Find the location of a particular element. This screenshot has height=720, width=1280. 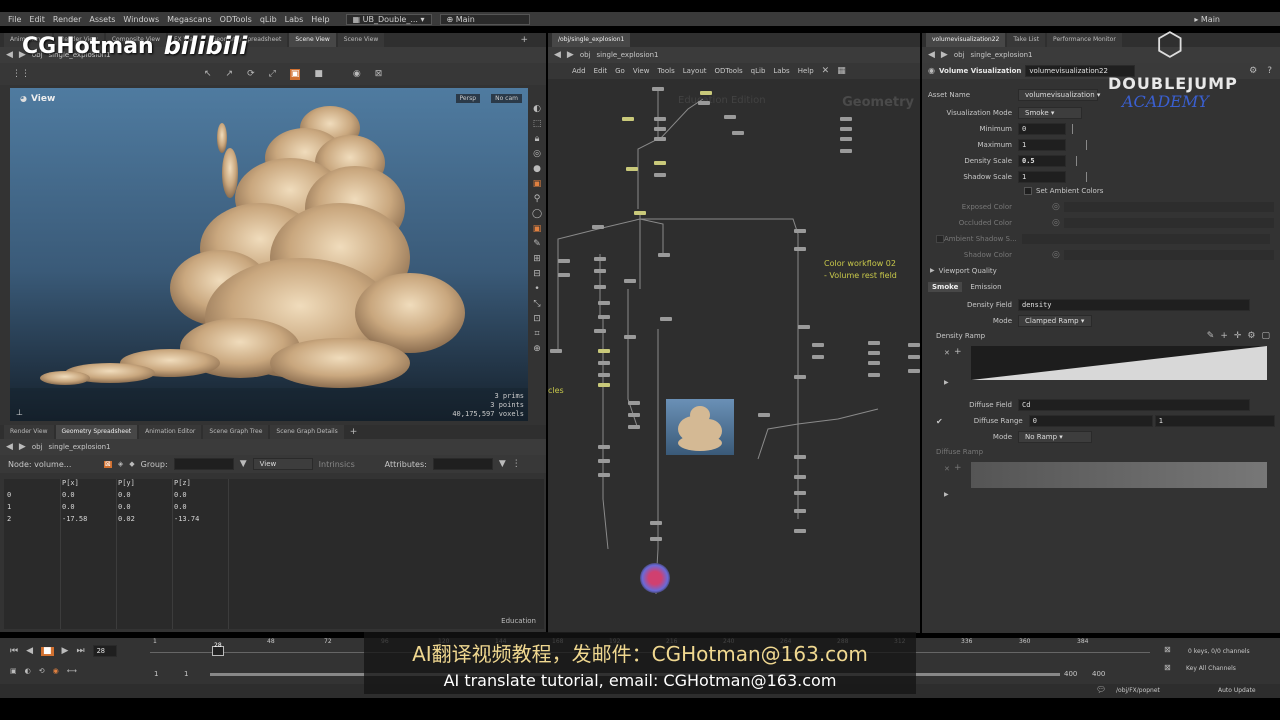

back-arrow-icon-2: ◀ is located at coordinates (9, 447).